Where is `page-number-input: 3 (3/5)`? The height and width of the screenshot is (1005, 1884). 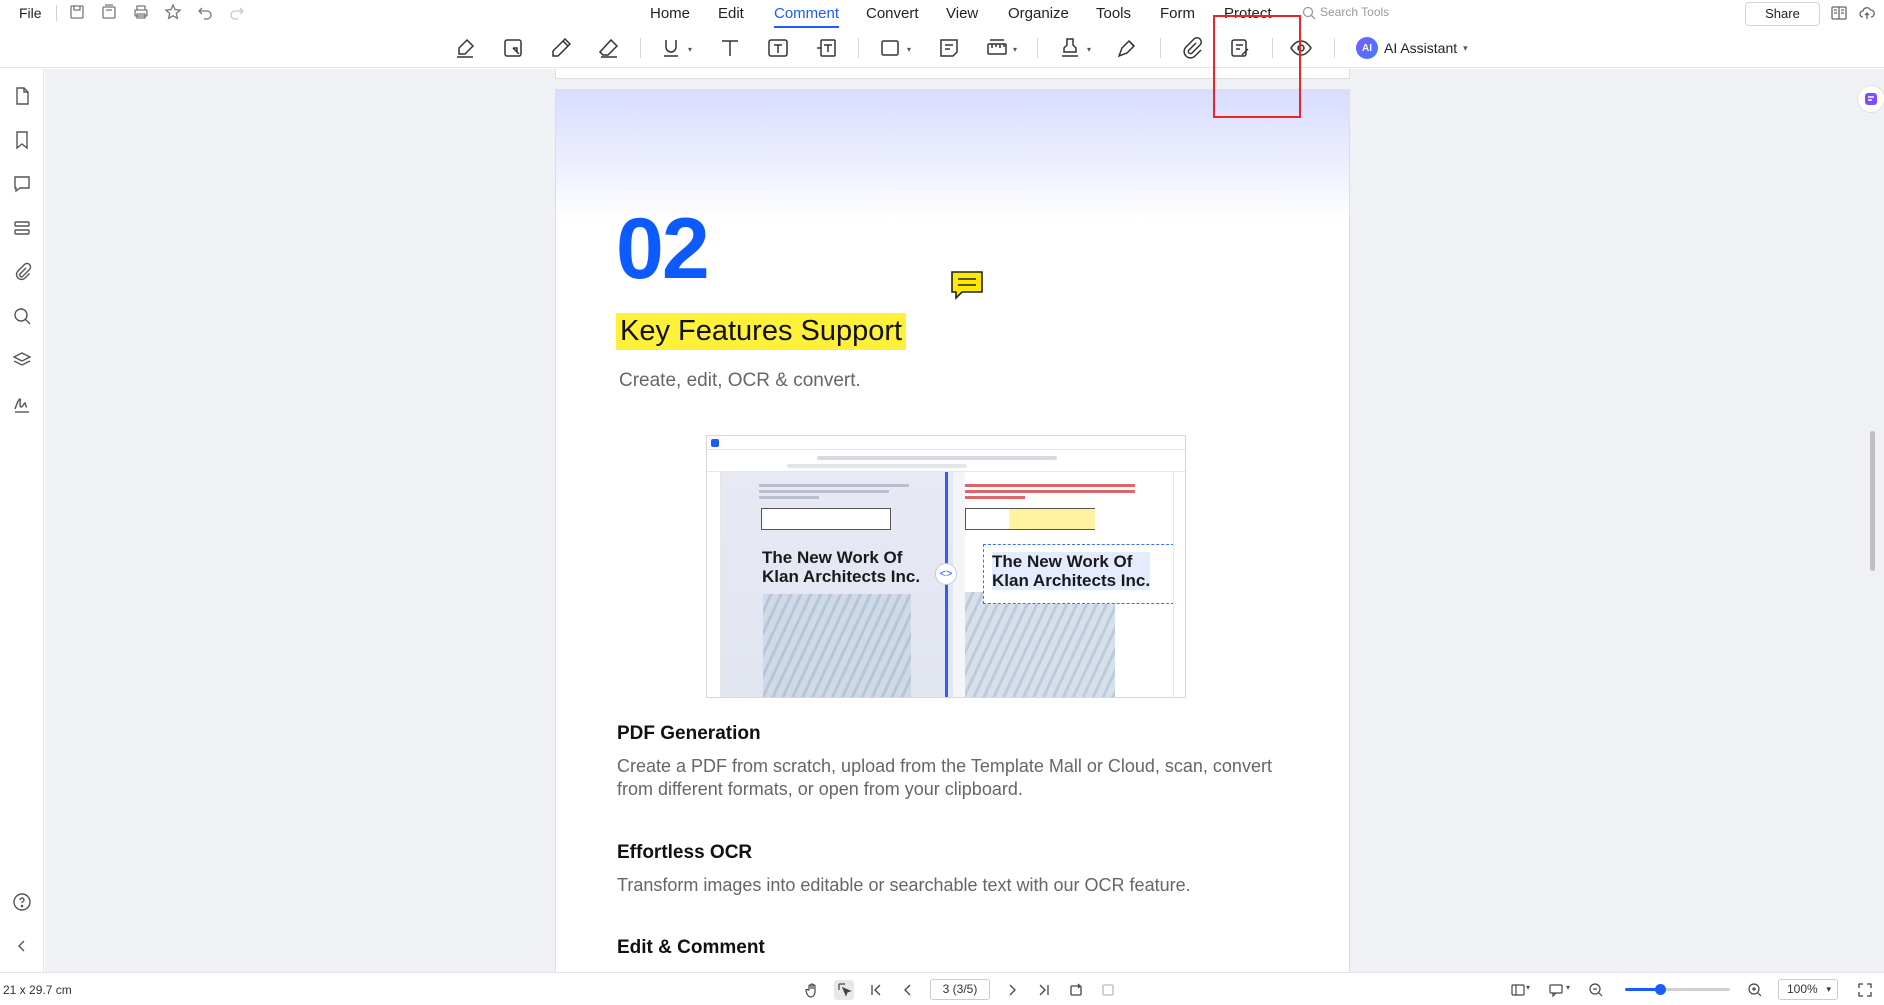 page-number-input: 3 (3/5) is located at coordinates (960, 989).